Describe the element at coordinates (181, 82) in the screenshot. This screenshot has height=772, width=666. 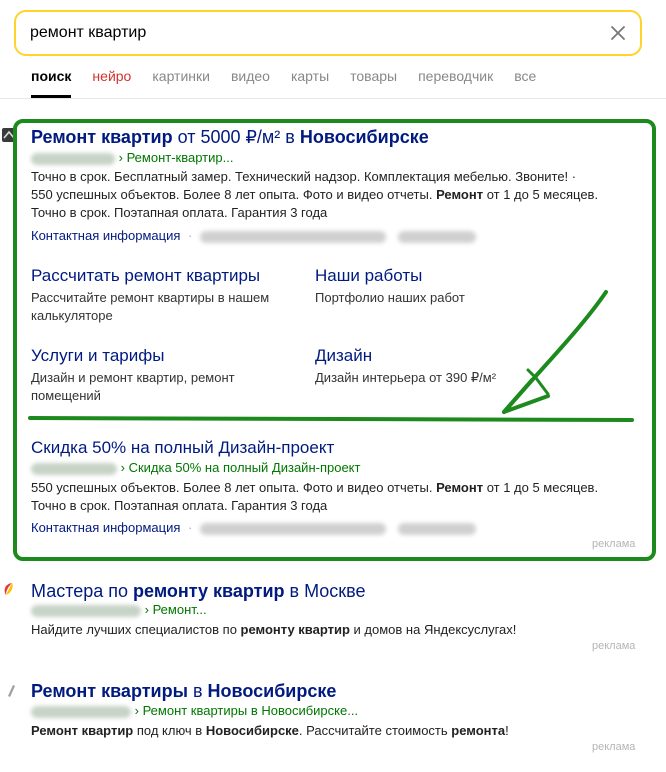
I see `tab-images: картинки` at that location.